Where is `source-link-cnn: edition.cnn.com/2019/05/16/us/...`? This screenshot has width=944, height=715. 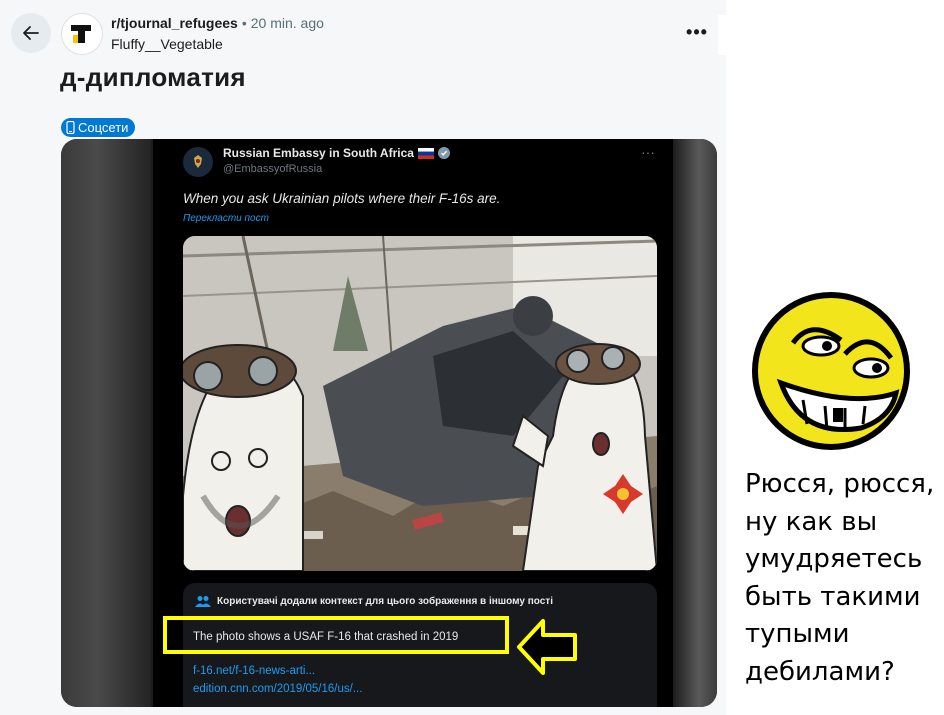 source-link-cnn: edition.cnn.com/2019/05/16/us/... is located at coordinates (278, 689).